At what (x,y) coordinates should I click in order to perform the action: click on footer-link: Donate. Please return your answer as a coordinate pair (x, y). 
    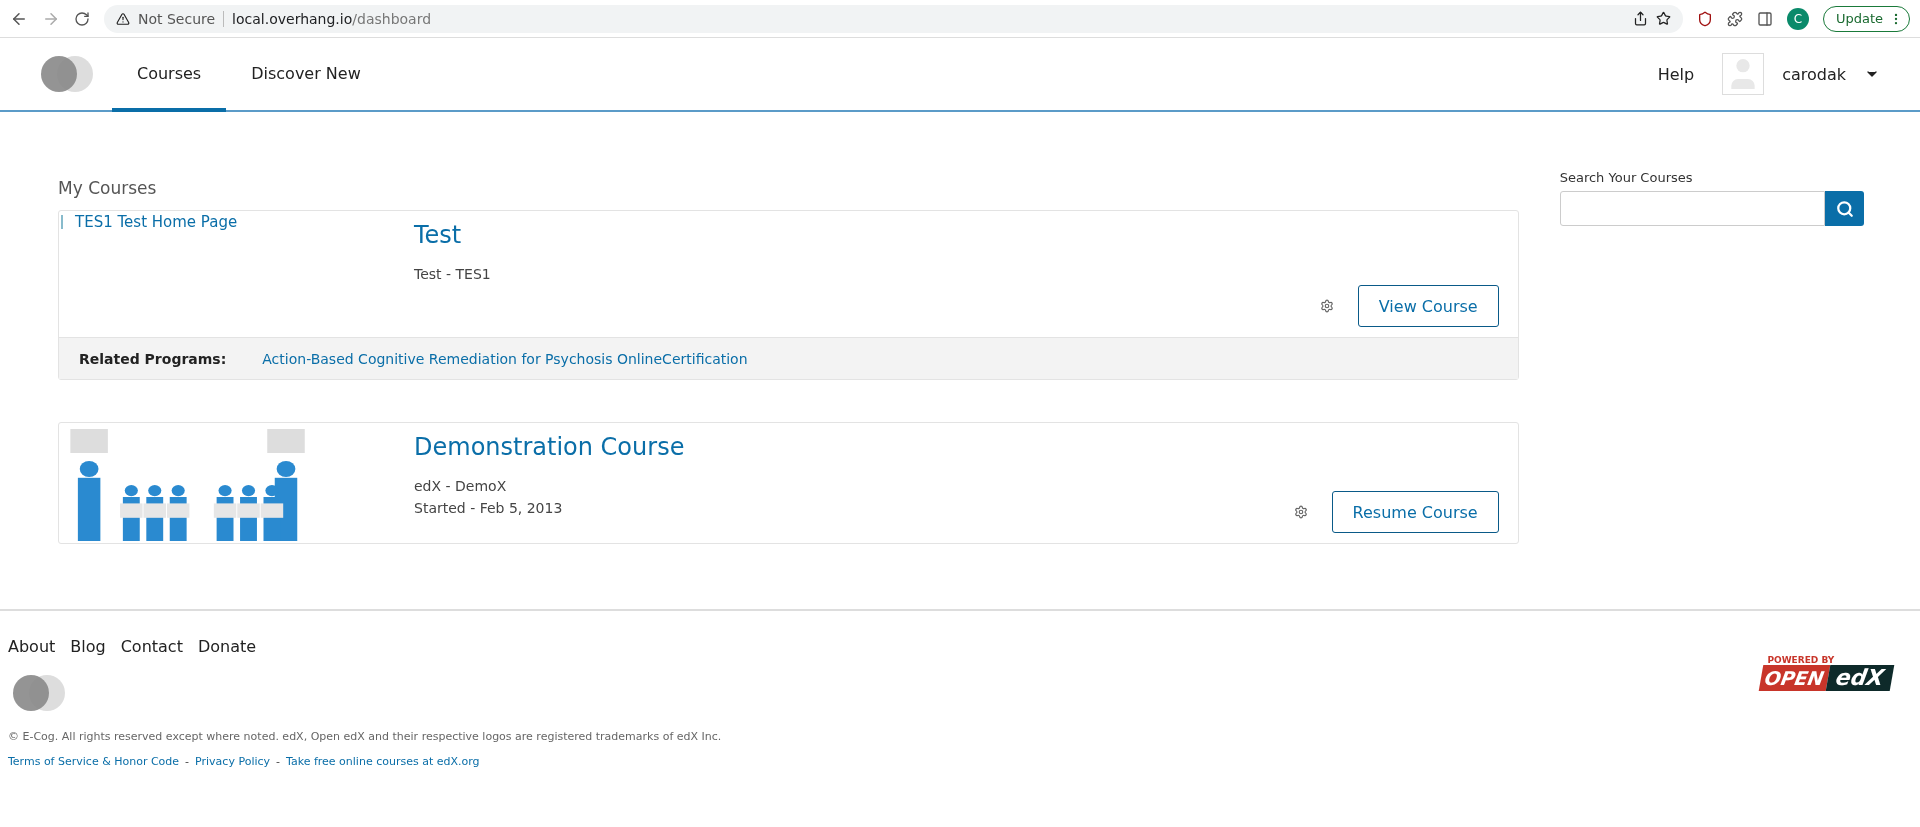
    Looking at the image, I should click on (227, 646).